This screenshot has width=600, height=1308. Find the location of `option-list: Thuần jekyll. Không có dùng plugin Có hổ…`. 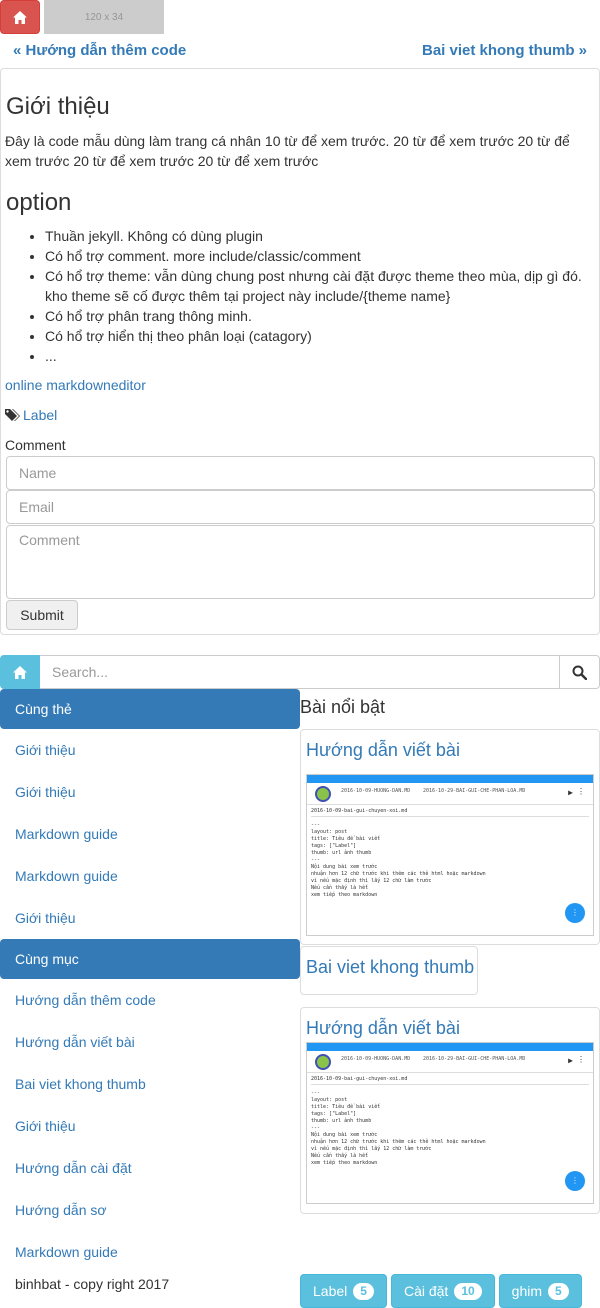

option-list: Thuần jekyll. Không có dùng plugin Có hổ… is located at coordinates (299, 296).